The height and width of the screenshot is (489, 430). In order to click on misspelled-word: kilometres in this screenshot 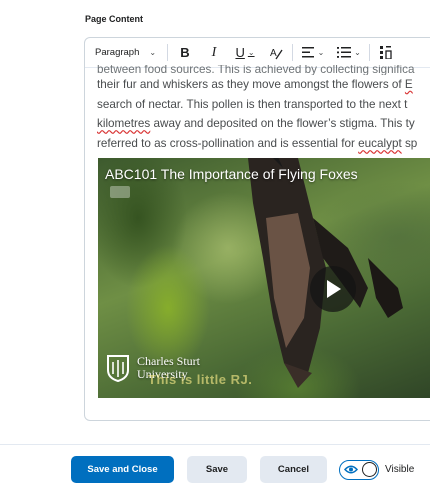, I will do `click(124, 124)`.